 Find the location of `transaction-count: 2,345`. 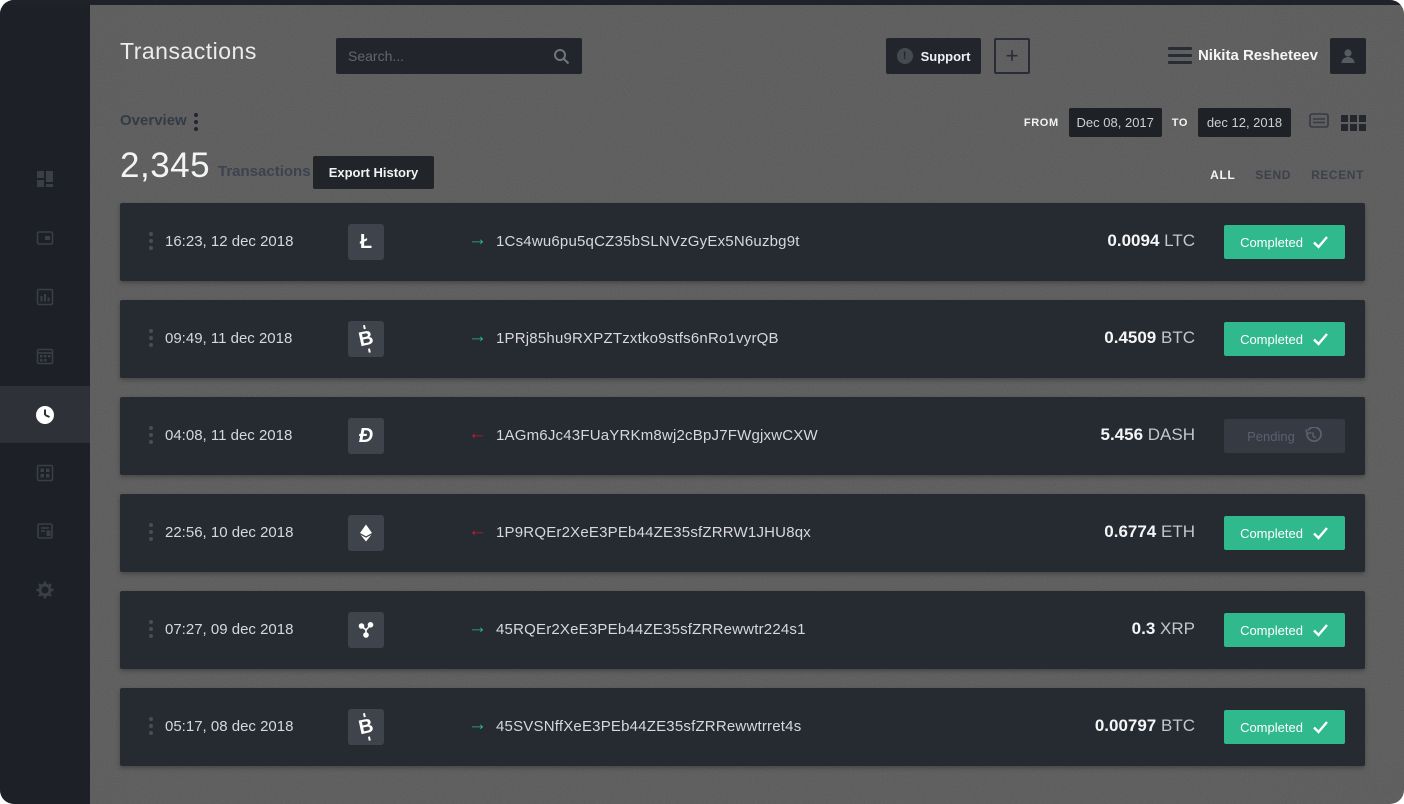

transaction-count: 2,345 is located at coordinates (165, 165).